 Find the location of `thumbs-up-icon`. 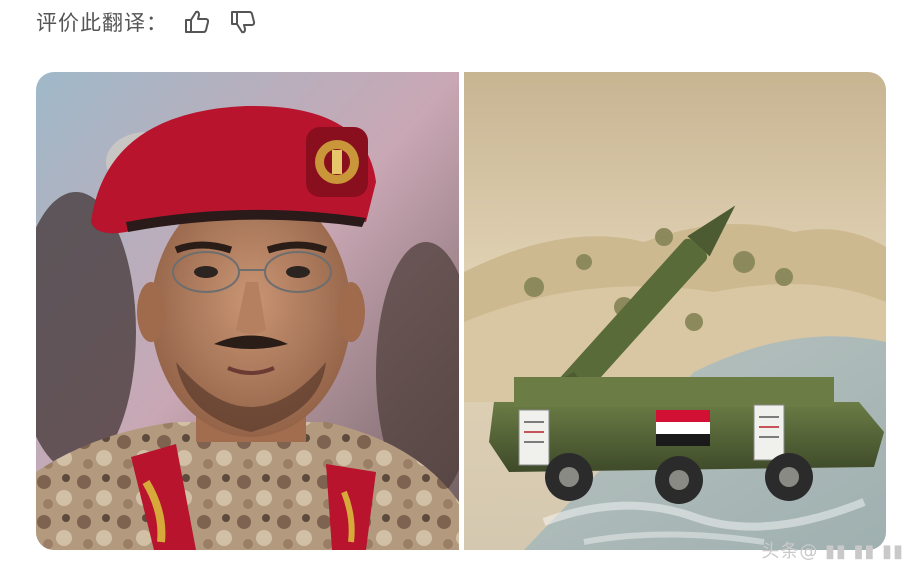

thumbs-up-icon is located at coordinates (197, 22).